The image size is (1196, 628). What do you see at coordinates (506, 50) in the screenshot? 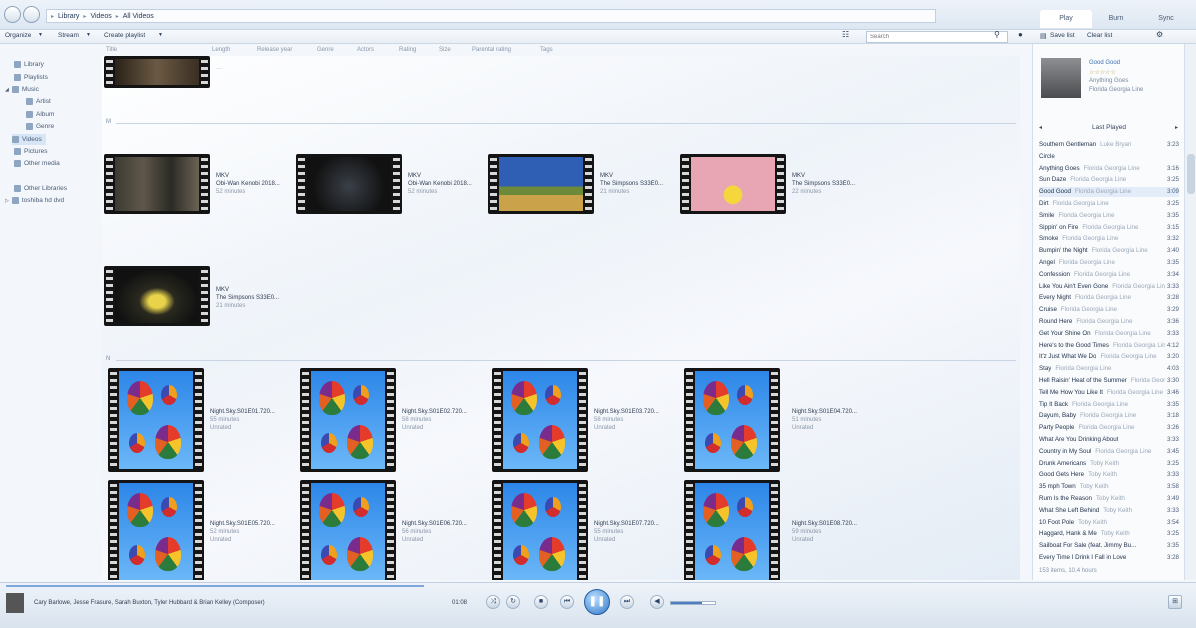
I see `col-parental-rating: Parental rating` at bounding box center [506, 50].